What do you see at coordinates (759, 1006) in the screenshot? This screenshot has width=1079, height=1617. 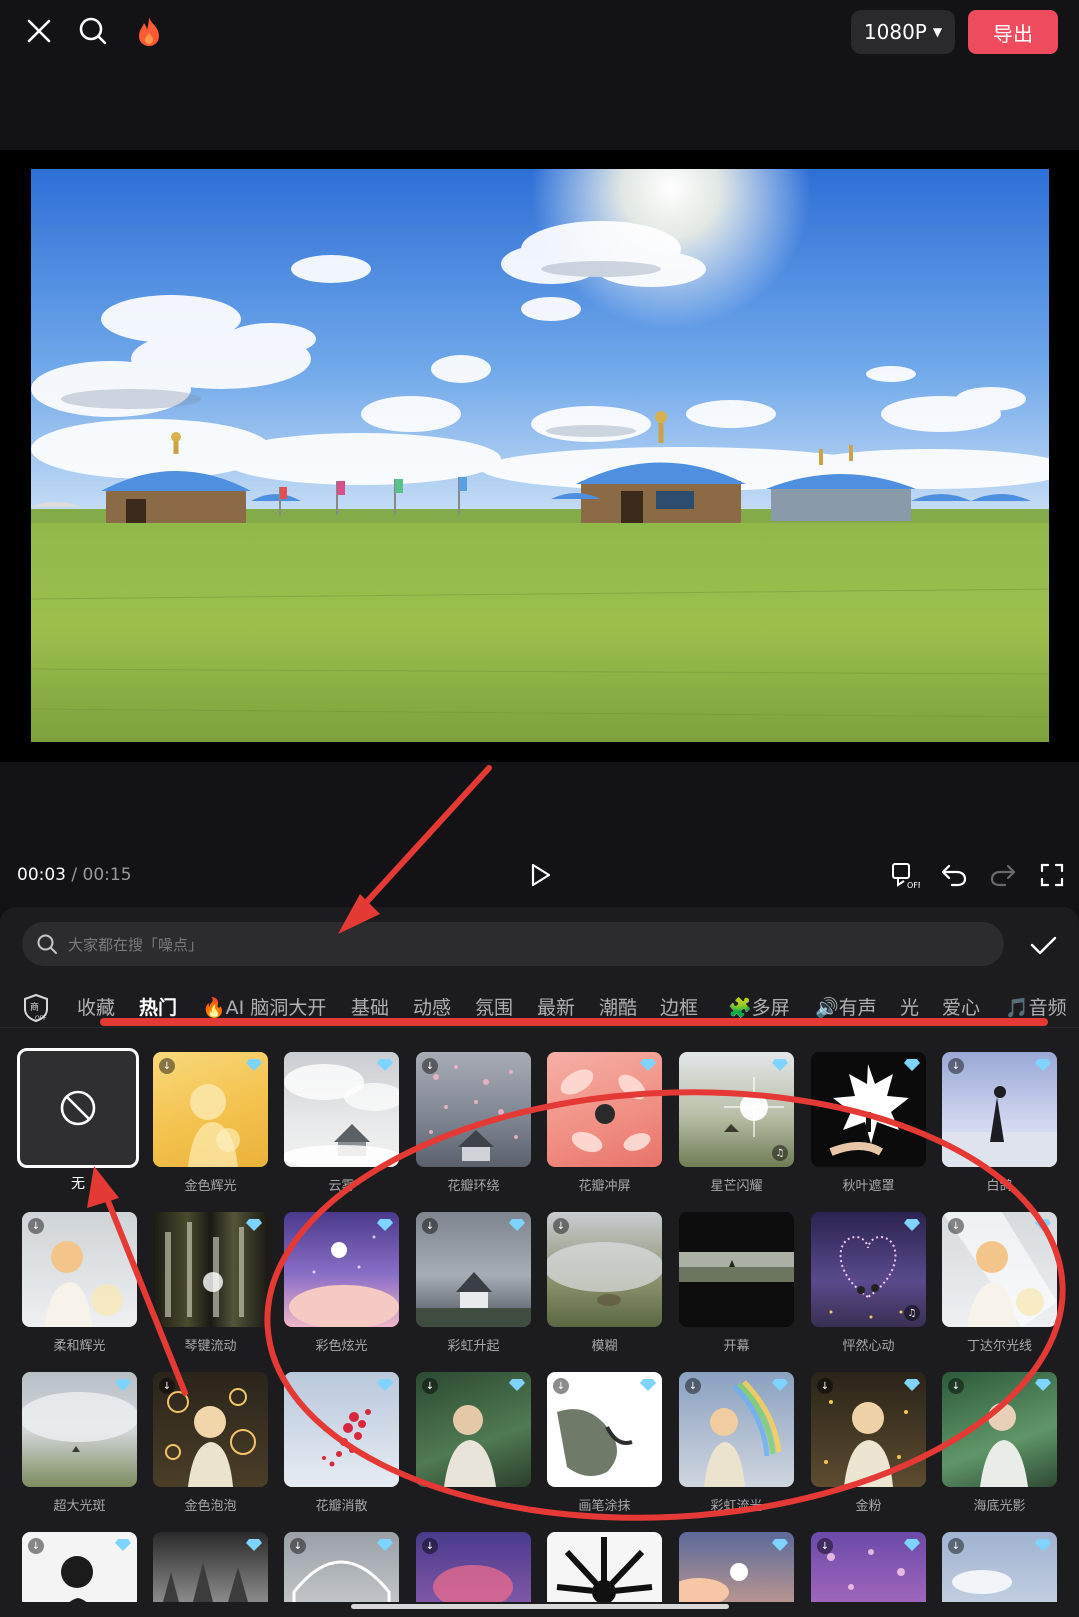 I see `tab-multiscreen: 🧩多屏` at bounding box center [759, 1006].